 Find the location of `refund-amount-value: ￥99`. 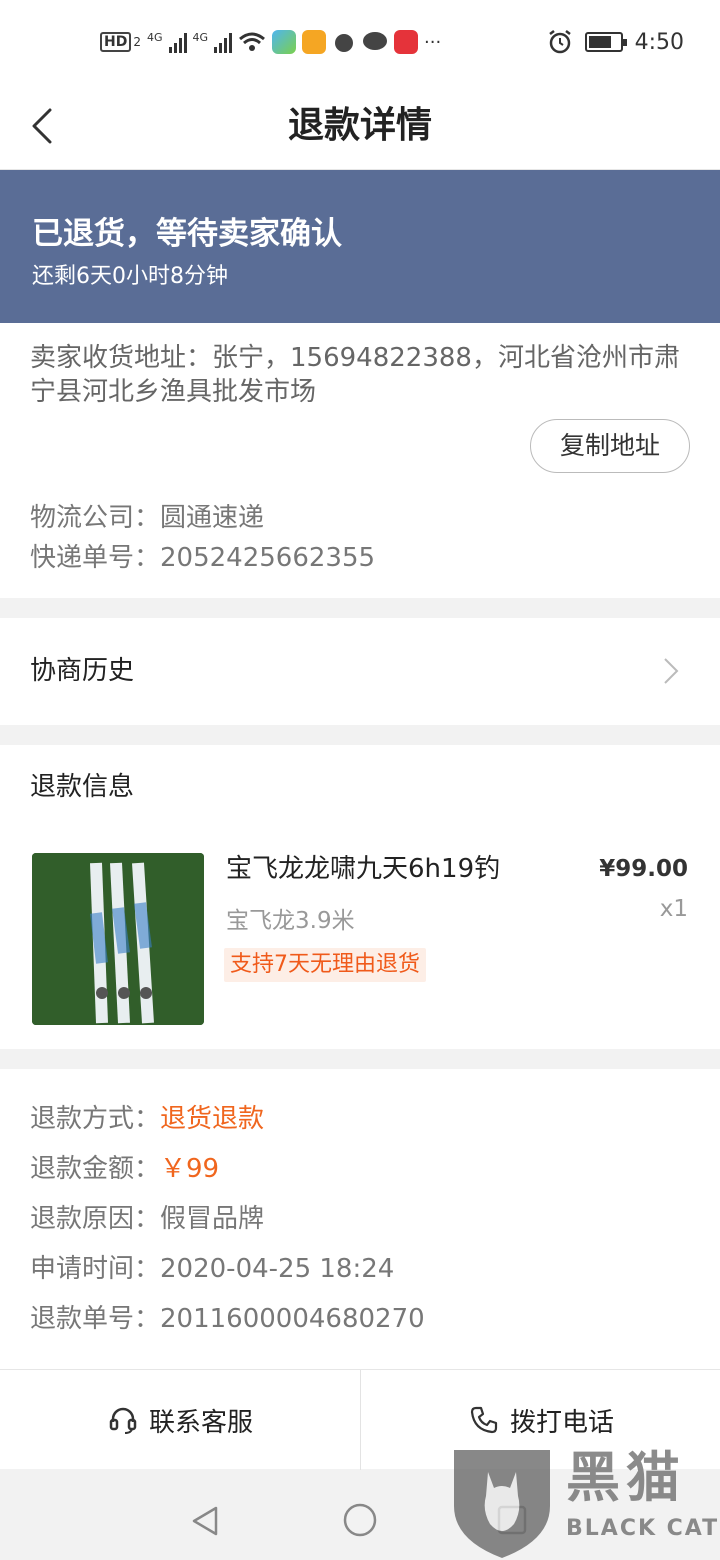

refund-amount-value: ￥99 is located at coordinates (190, 1169).